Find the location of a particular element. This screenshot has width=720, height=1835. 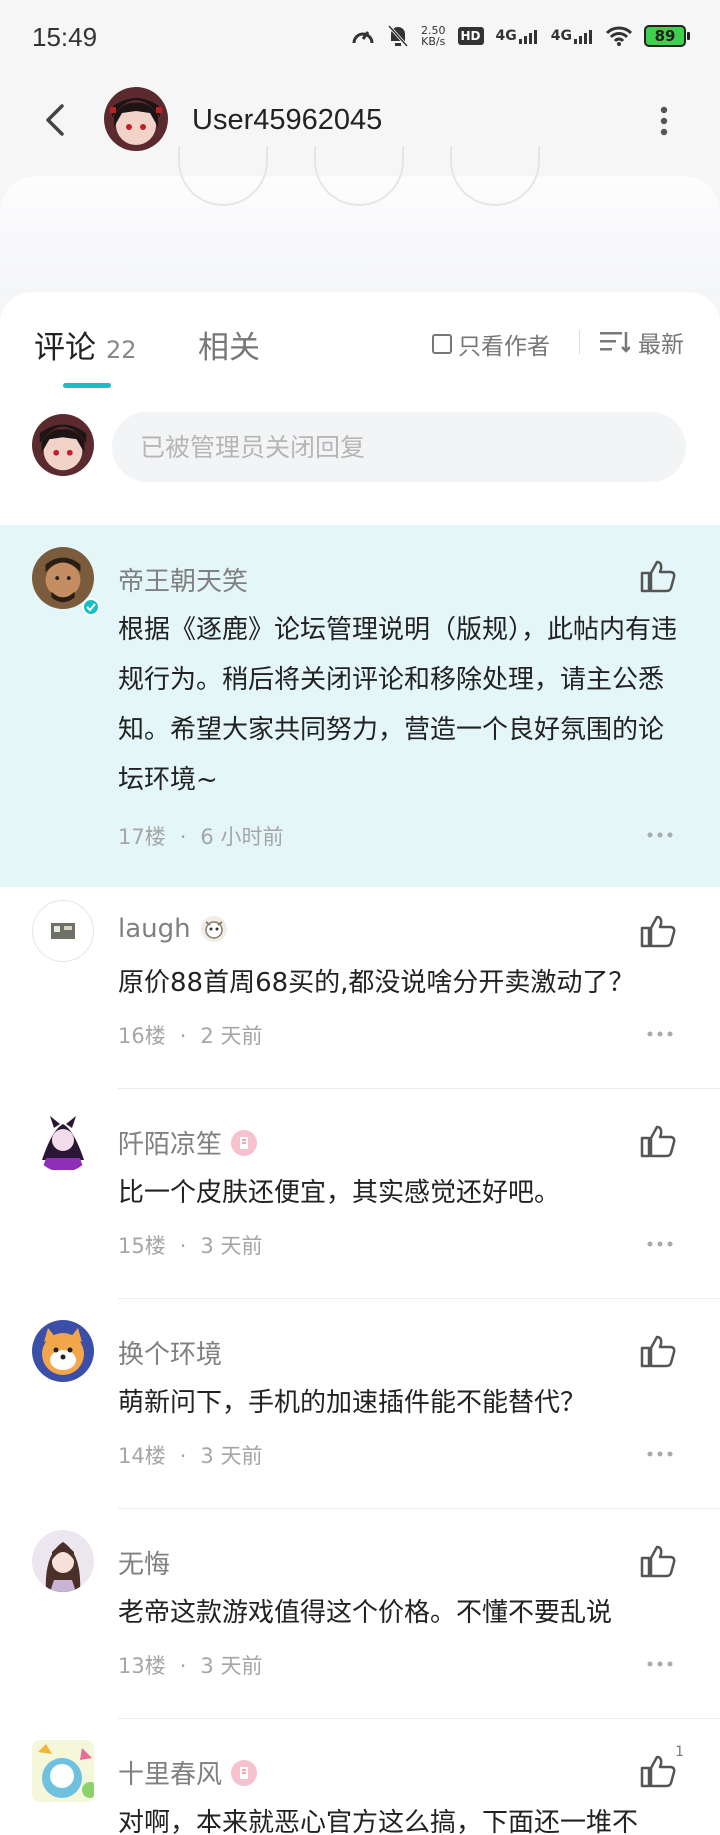

commenter-name-text: 十里春风 is located at coordinates (170, 1775).